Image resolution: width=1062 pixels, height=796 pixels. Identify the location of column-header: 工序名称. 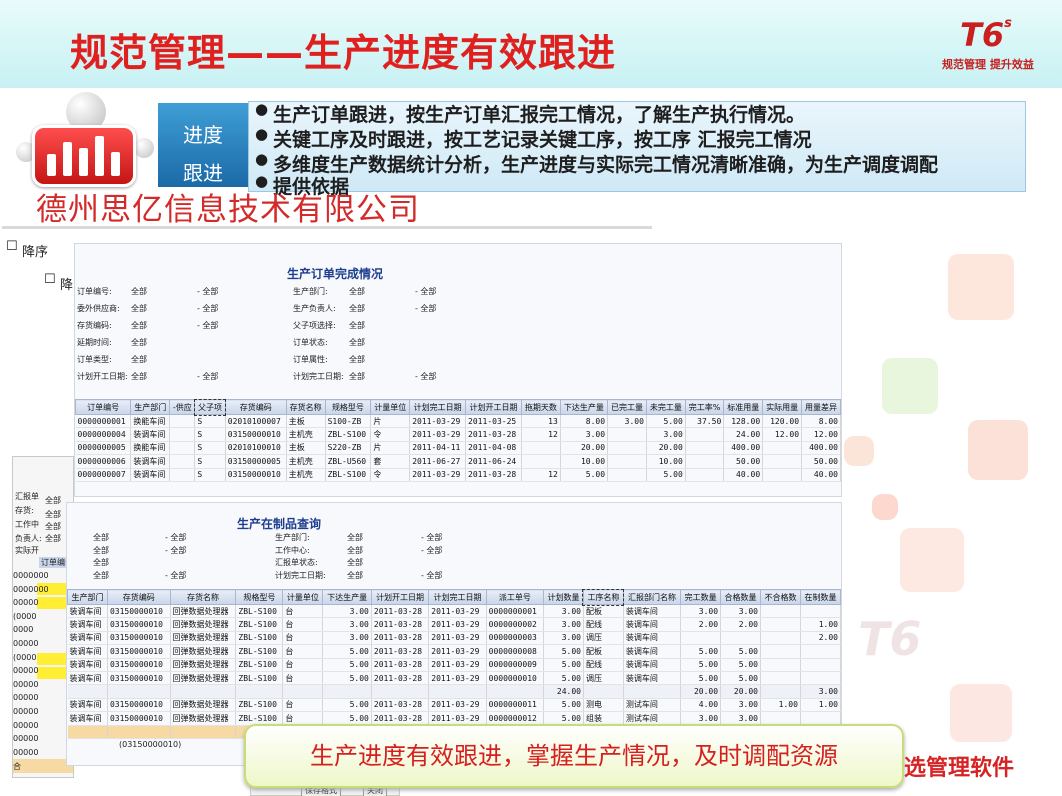
(603, 597).